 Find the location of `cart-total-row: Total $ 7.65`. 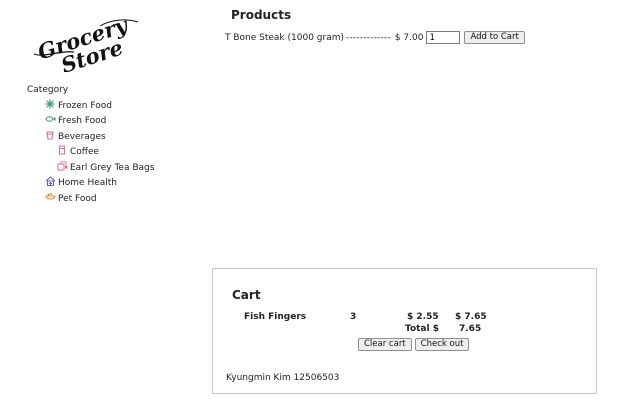

cart-total-row: Total $ 7.65 is located at coordinates (404, 330).